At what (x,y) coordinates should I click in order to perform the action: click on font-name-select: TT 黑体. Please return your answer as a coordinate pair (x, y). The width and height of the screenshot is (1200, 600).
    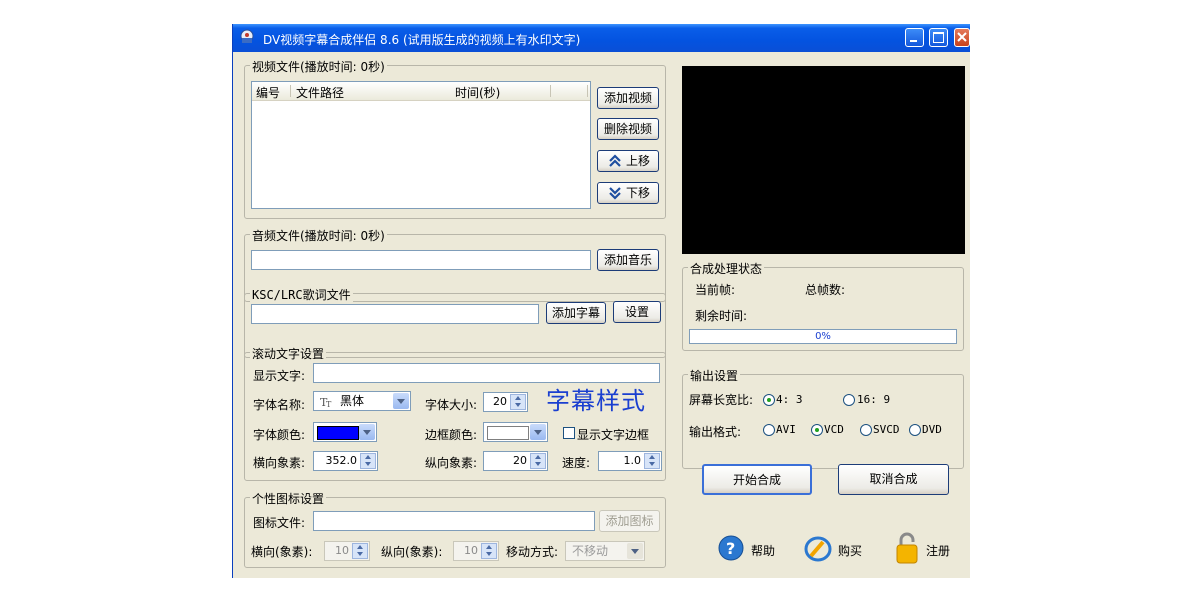
    Looking at the image, I should click on (362, 401).